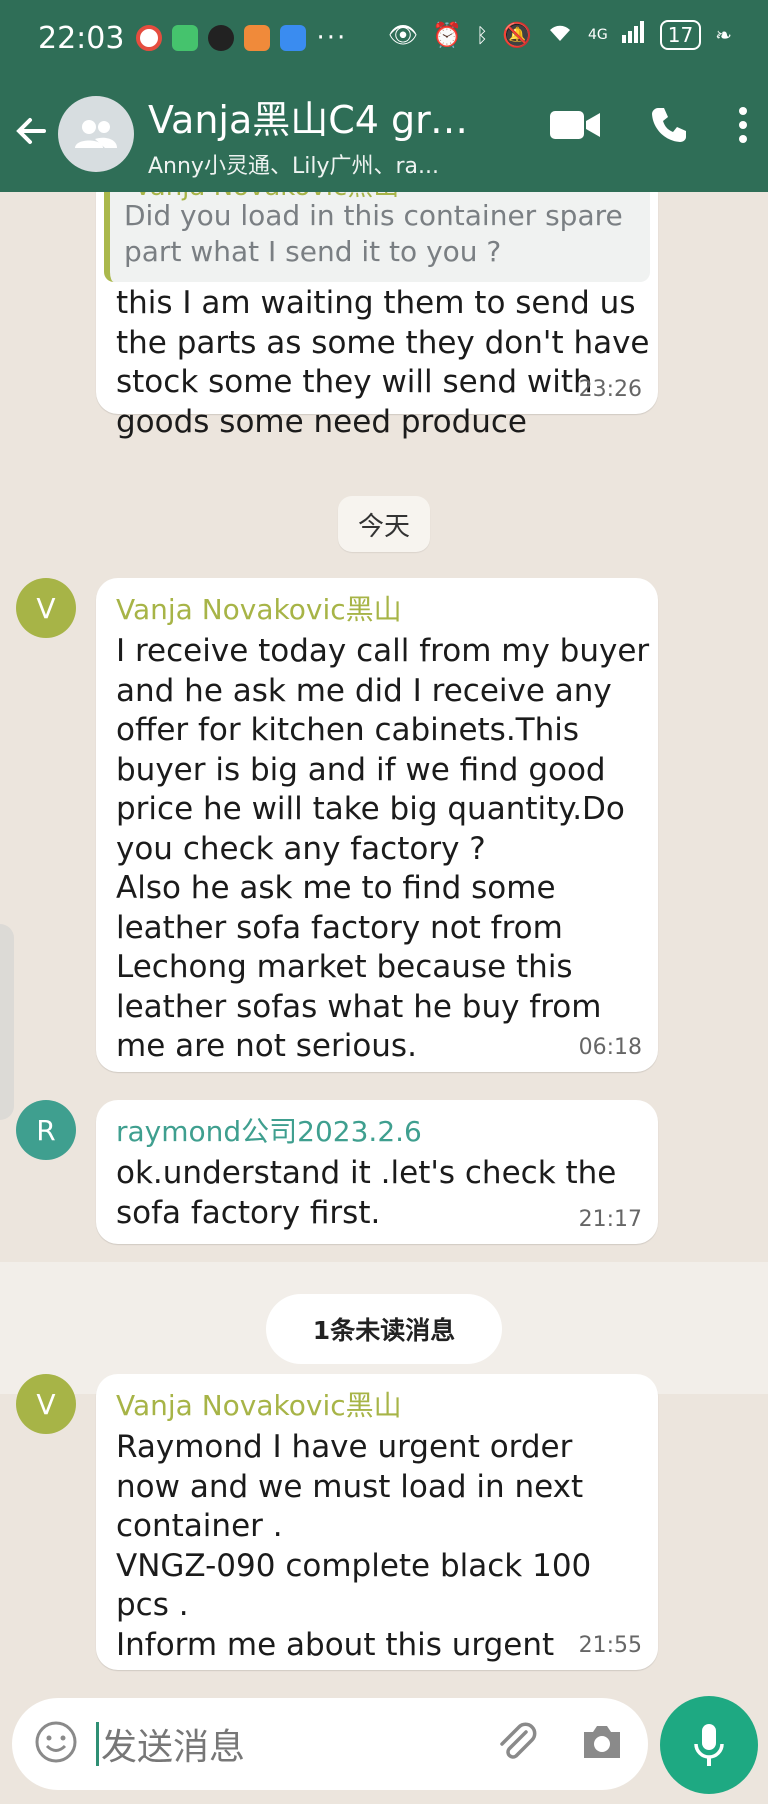 Image resolution: width=768 pixels, height=1804 pixels. I want to click on bluetooth-icon: ᛒ, so click(482, 35).